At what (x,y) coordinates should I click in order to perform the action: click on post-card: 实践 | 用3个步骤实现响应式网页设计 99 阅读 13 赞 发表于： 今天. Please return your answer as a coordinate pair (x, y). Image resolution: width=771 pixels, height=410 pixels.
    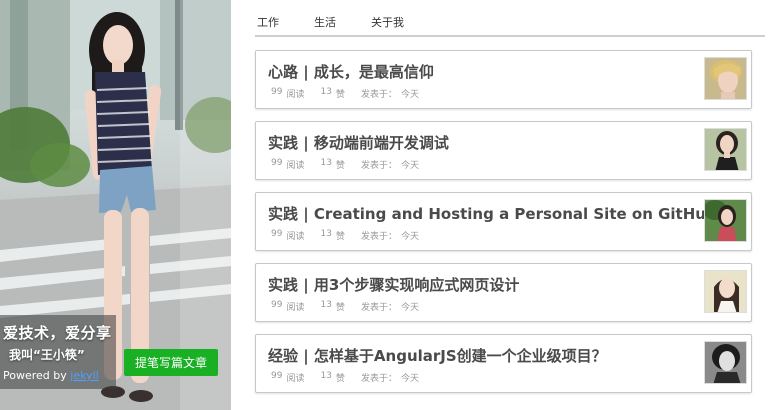
    Looking at the image, I should click on (503, 292).